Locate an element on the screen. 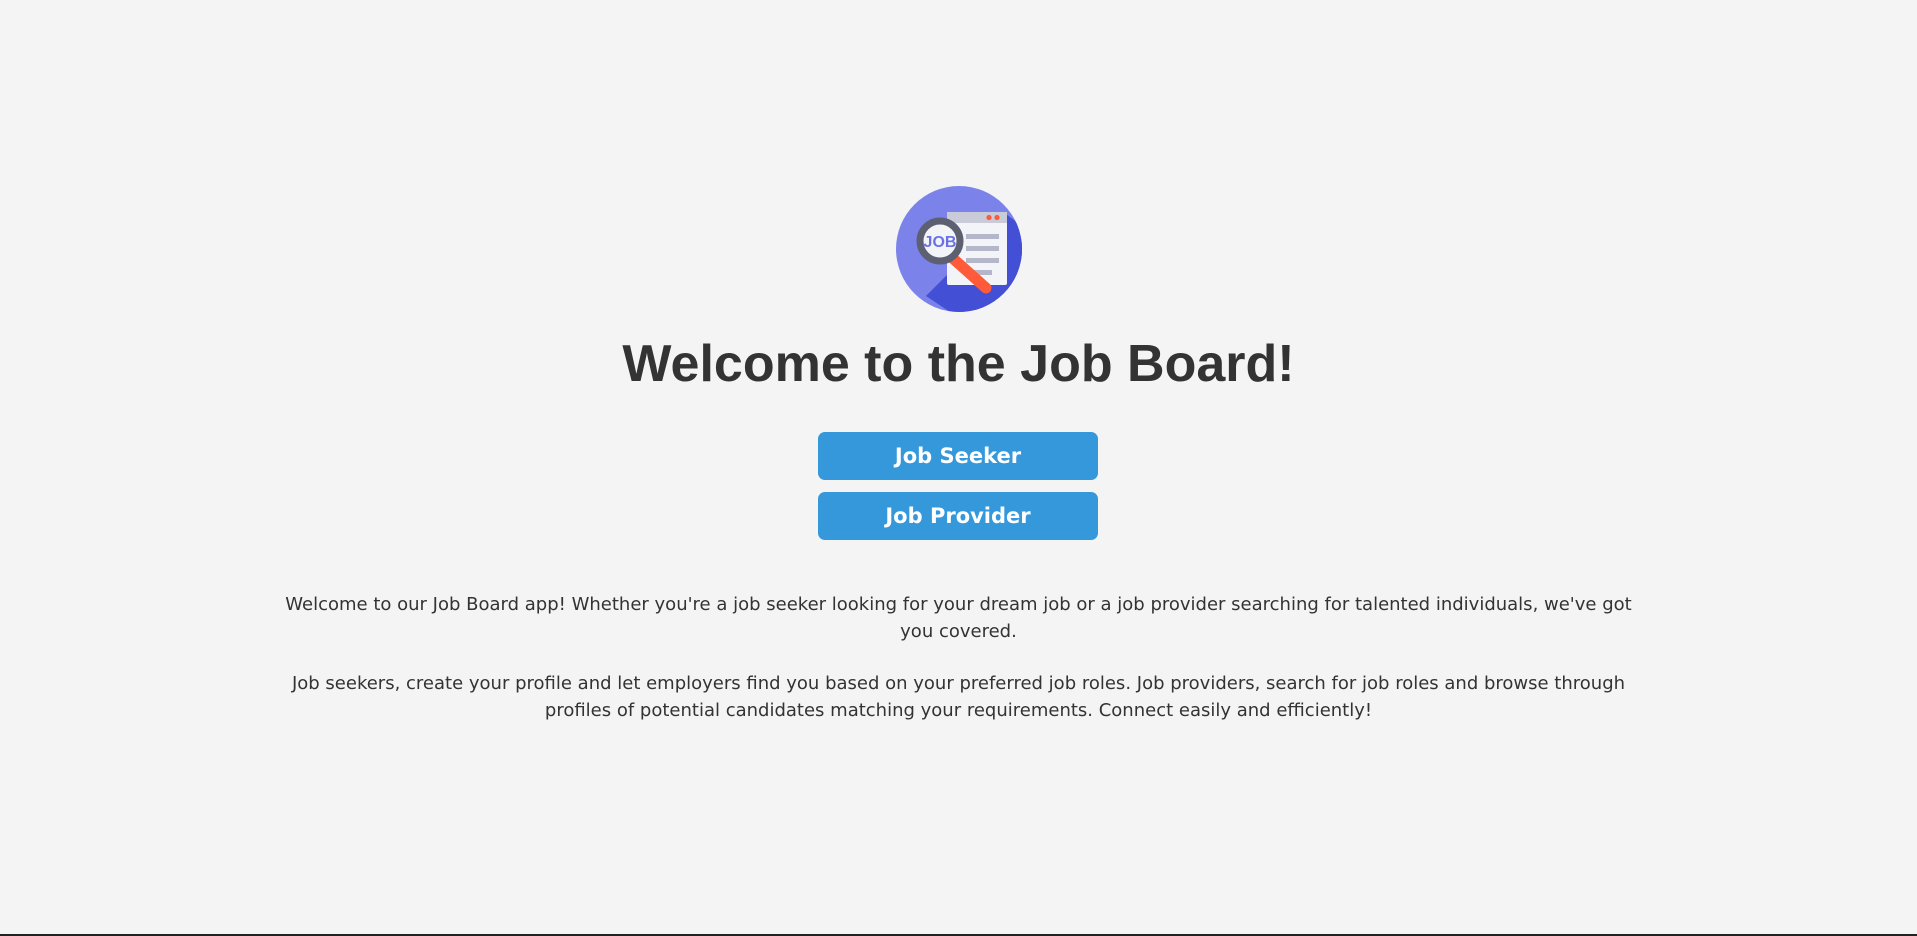 The image size is (1917, 936). job-seeker-button: Job Seeker is located at coordinates (958, 456).